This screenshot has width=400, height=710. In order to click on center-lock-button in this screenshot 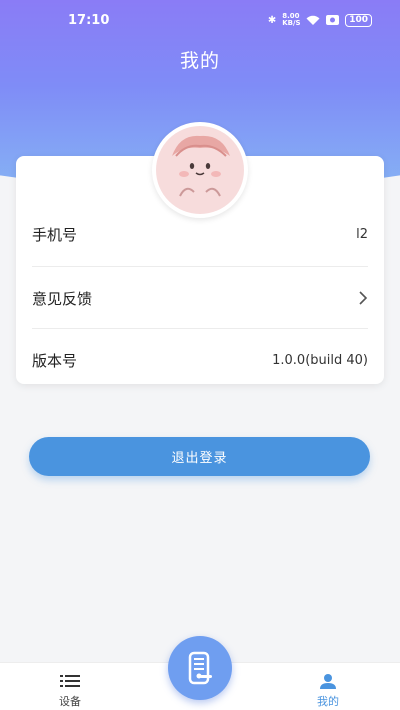, I will do `click(200, 668)`.